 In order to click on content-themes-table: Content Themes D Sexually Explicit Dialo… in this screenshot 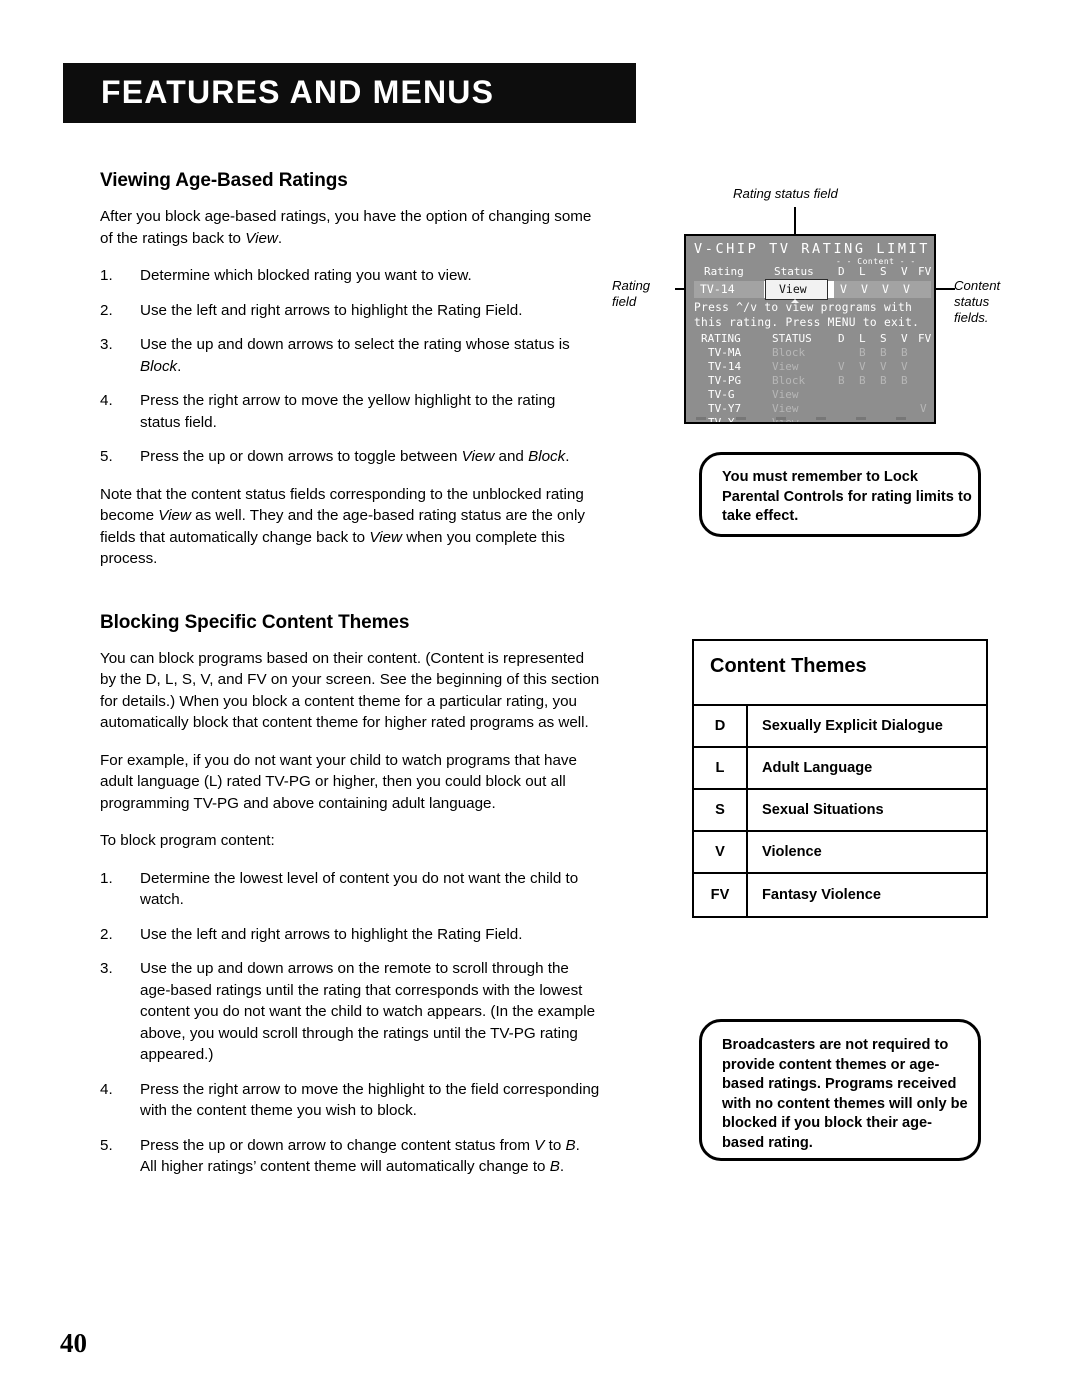, I will do `click(840, 778)`.